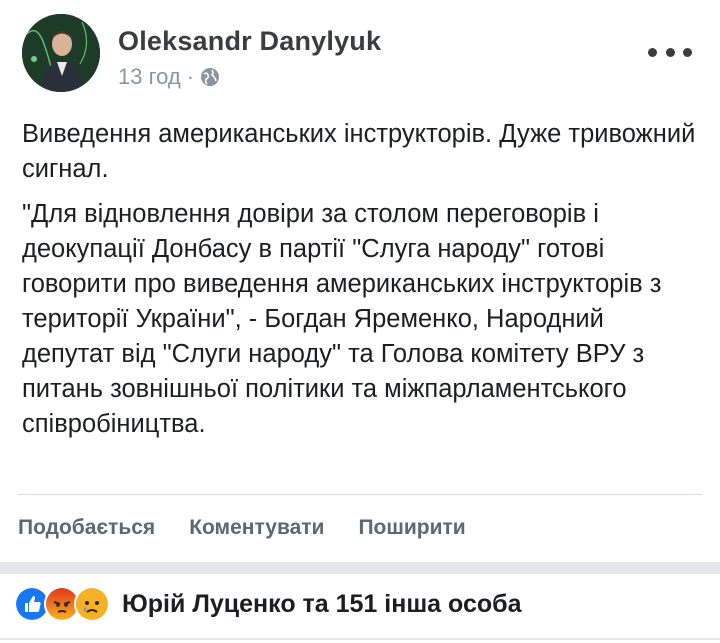  What do you see at coordinates (321, 604) in the screenshot?
I see `reactions-text: Юрій Луценко та 151 інша особа` at bounding box center [321, 604].